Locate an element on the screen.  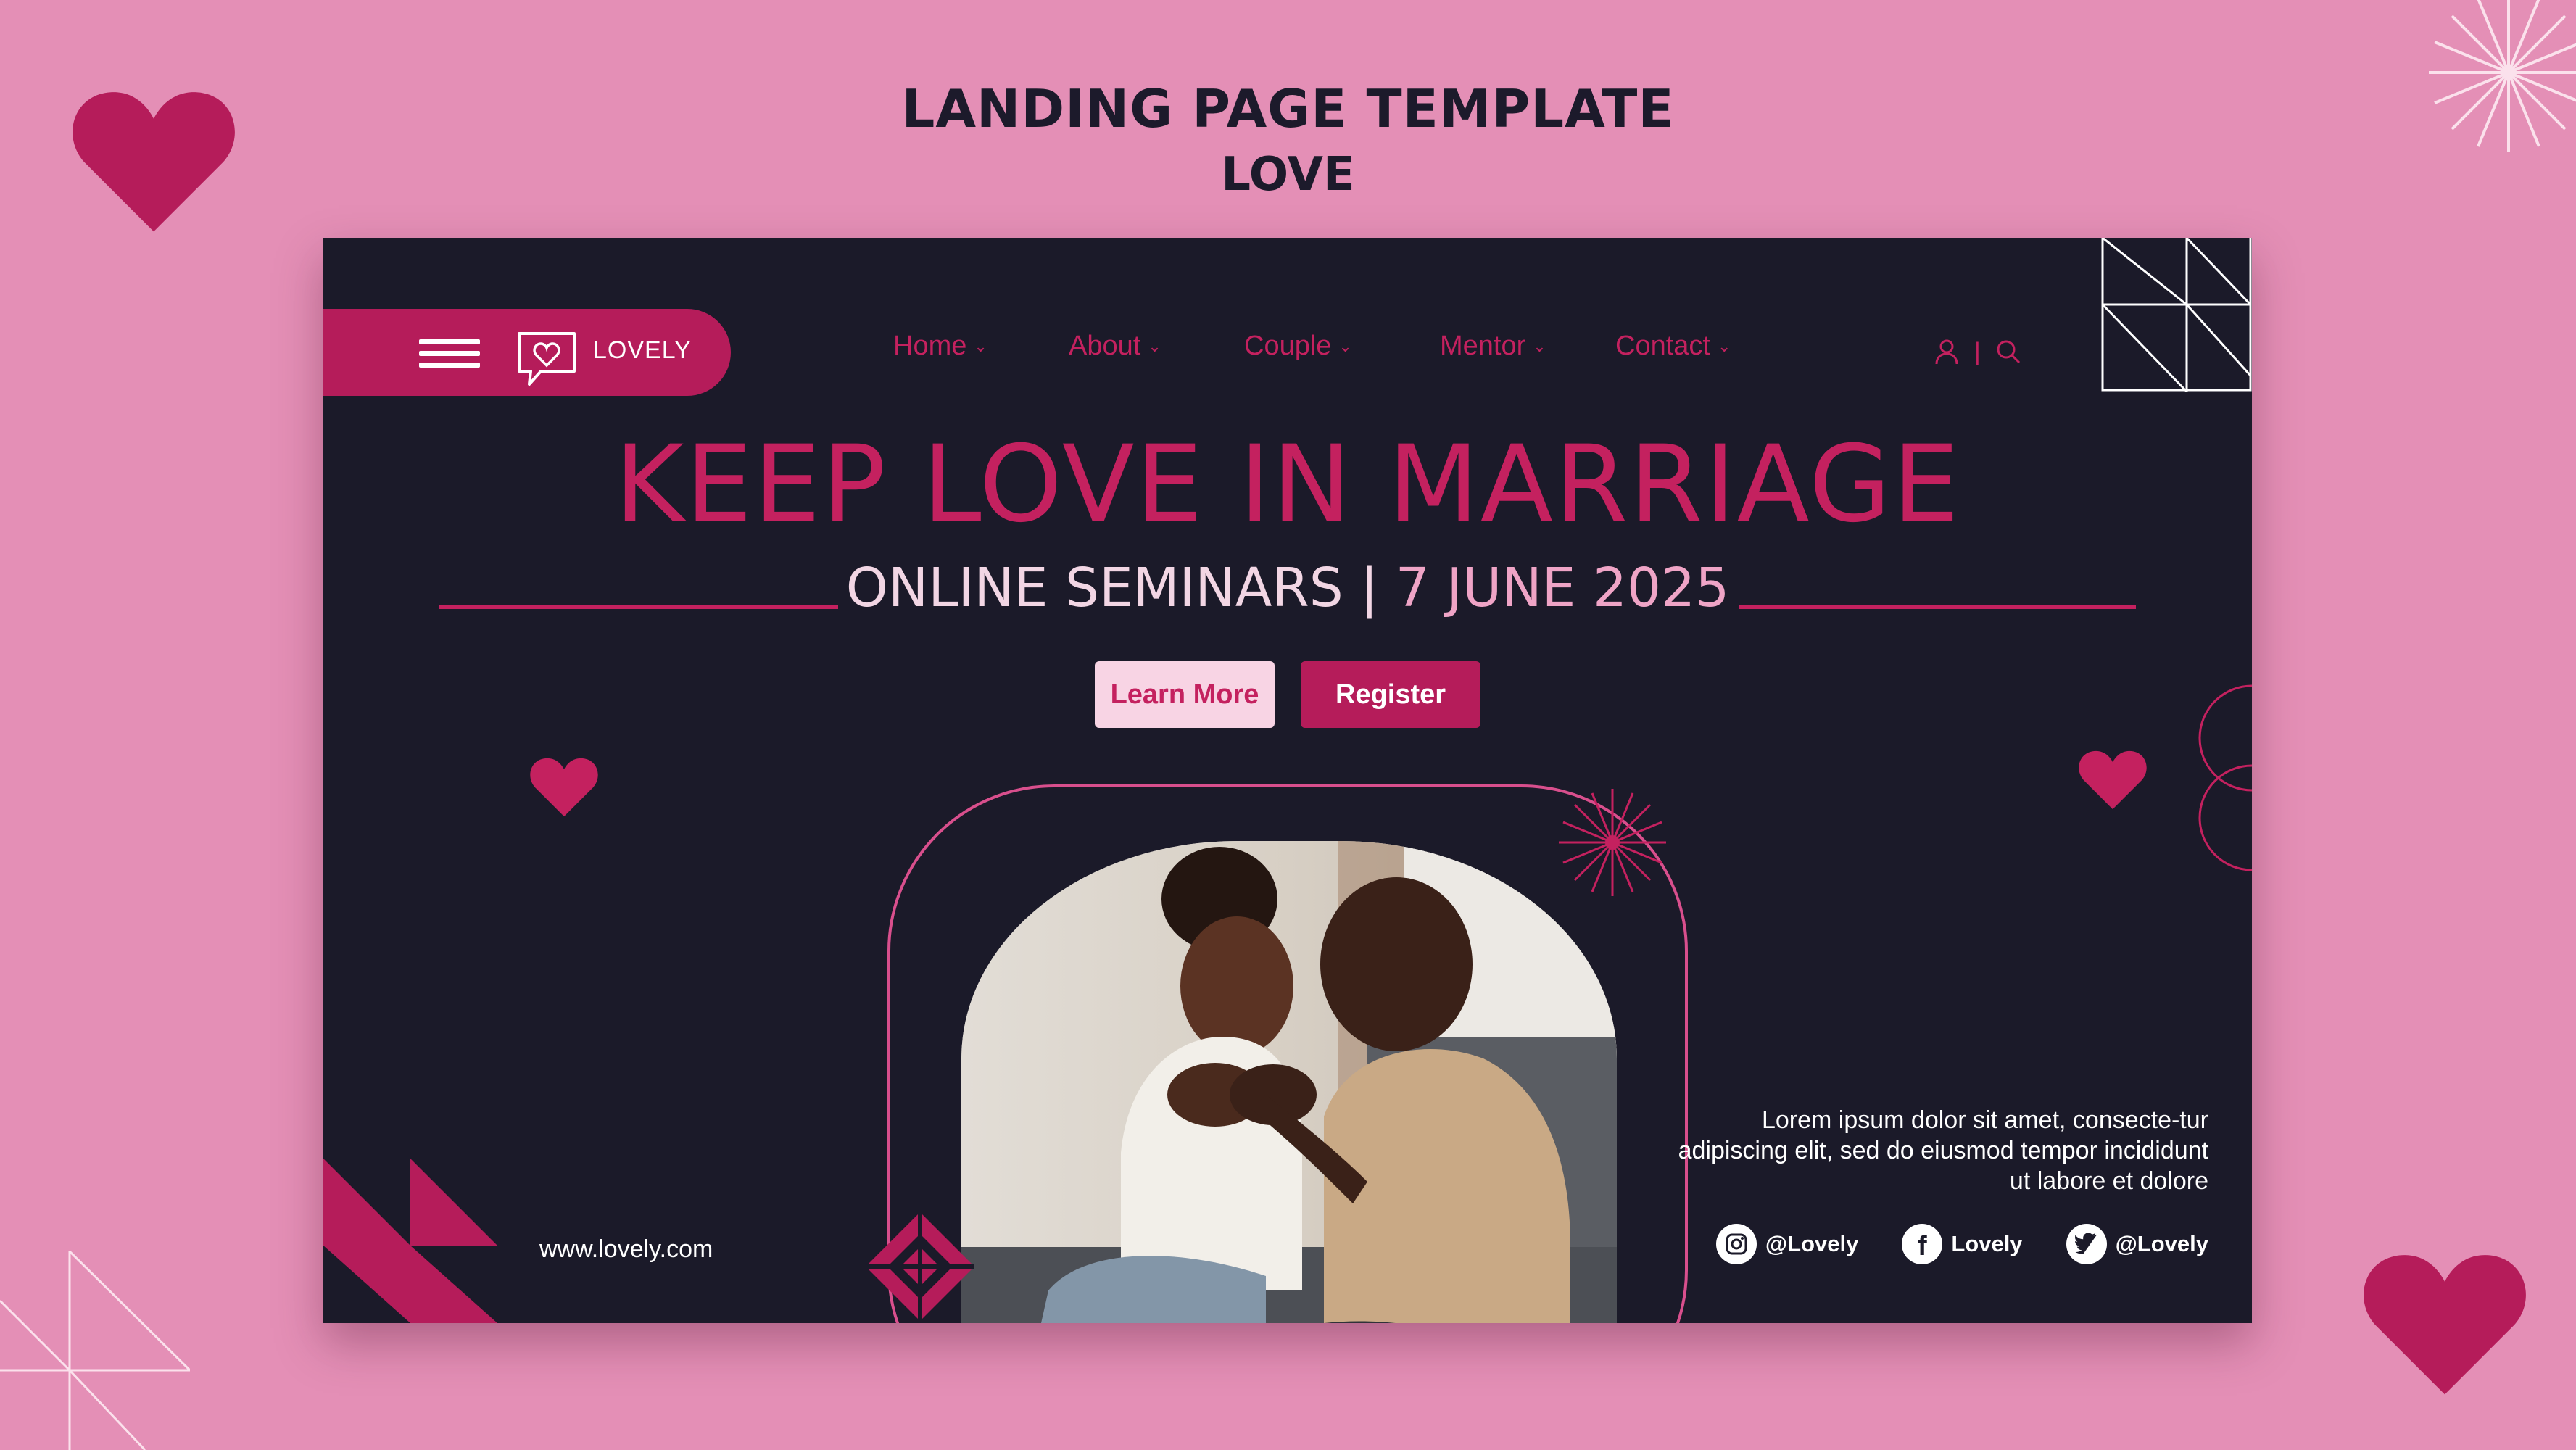
triangle-grid-icon is located at coordinates (95, 1350).